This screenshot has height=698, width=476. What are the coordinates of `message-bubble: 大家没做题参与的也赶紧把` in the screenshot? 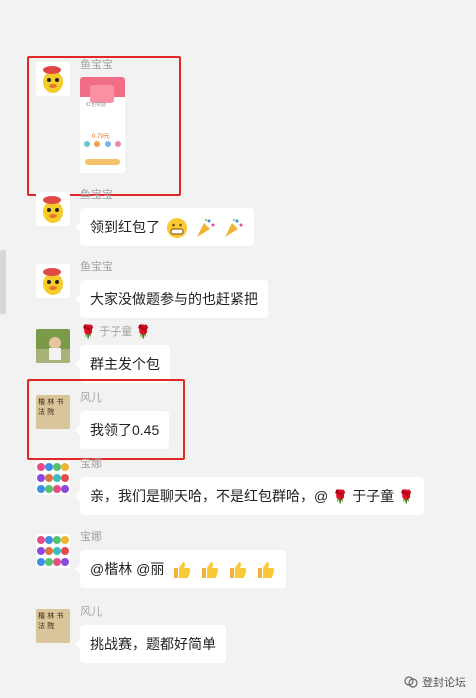 It's located at (171, 299).